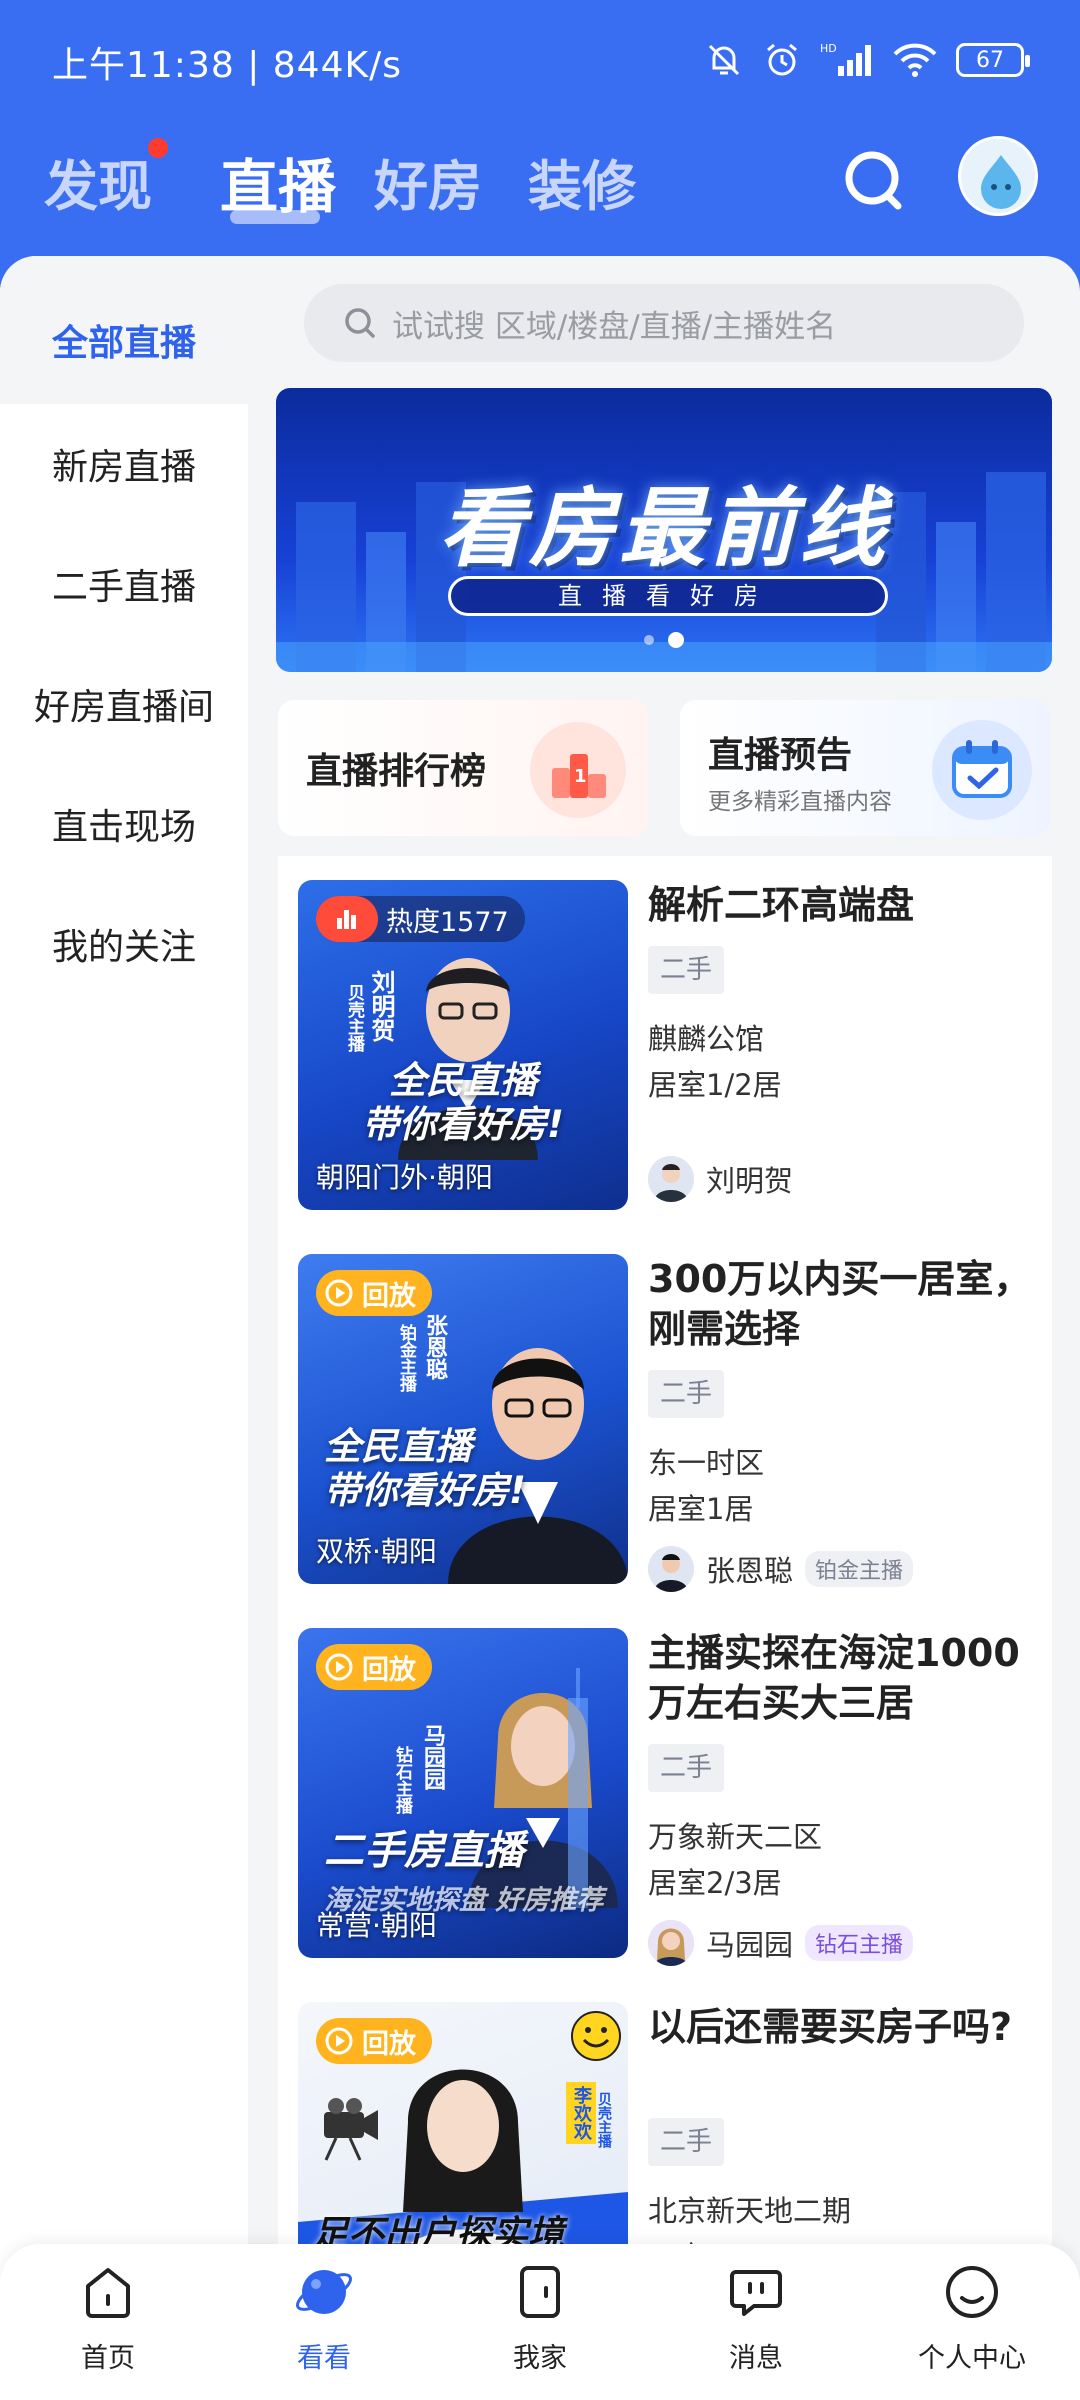 The image size is (1080, 2400). I want to click on podium-icon: 1, so click(578, 770).